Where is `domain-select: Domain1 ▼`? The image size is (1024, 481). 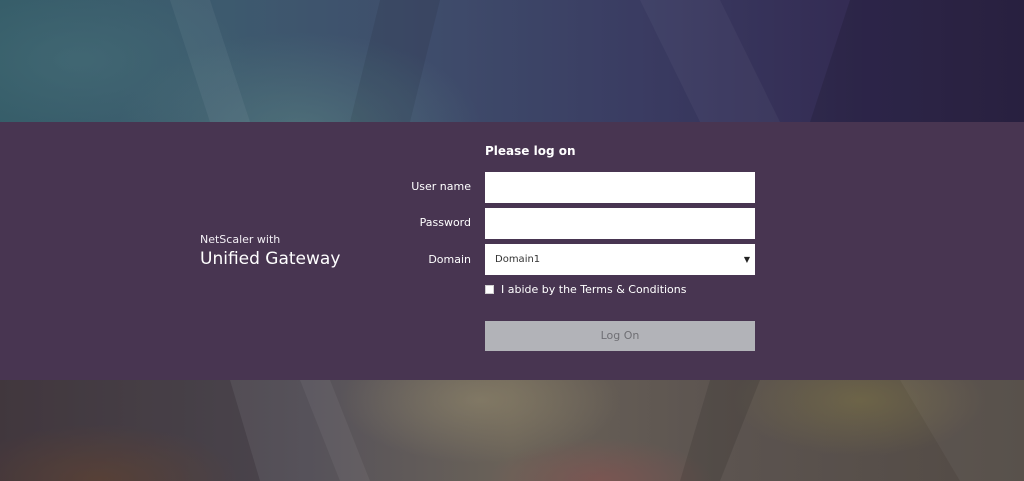
domain-select: Domain1 ▼ is located at coordinates (620, 259).